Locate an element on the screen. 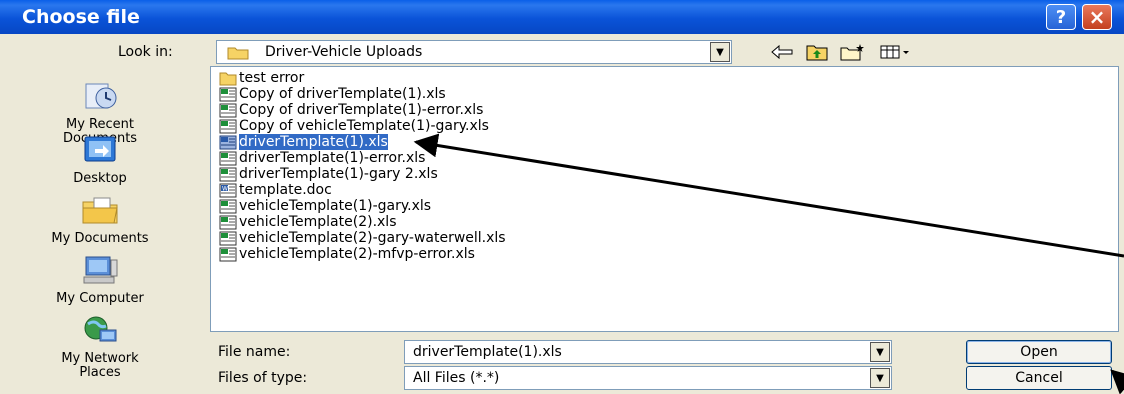  file-name: template.doc is located at coordinates (285, 190).